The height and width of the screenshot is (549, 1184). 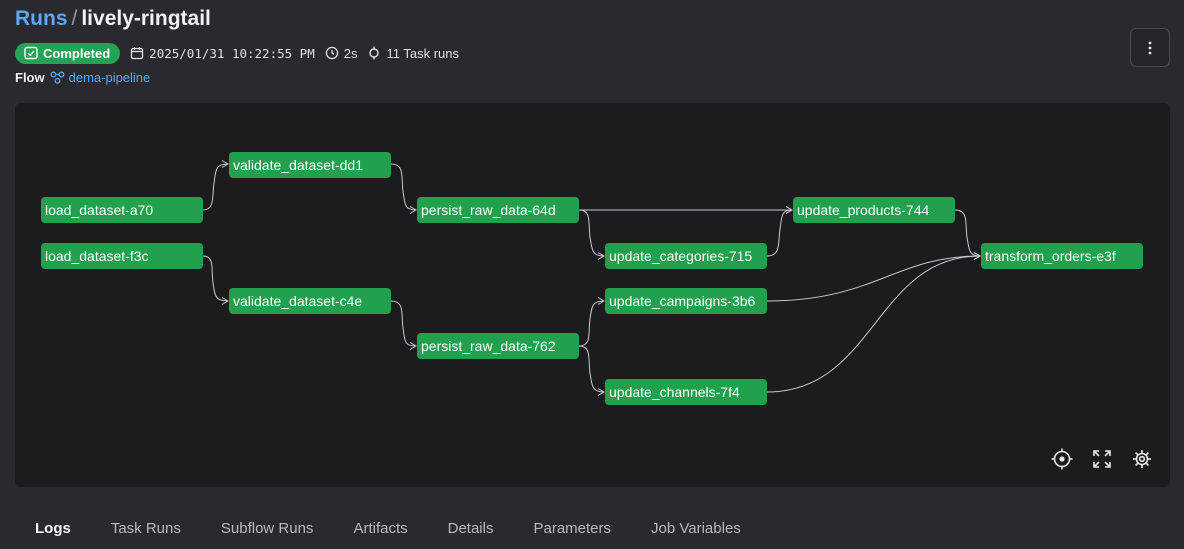 What do you see at coordinates (380, 528) in the screenshot?
I see `tab-artifacts: Artifacts` at bounding box center [380, 528].